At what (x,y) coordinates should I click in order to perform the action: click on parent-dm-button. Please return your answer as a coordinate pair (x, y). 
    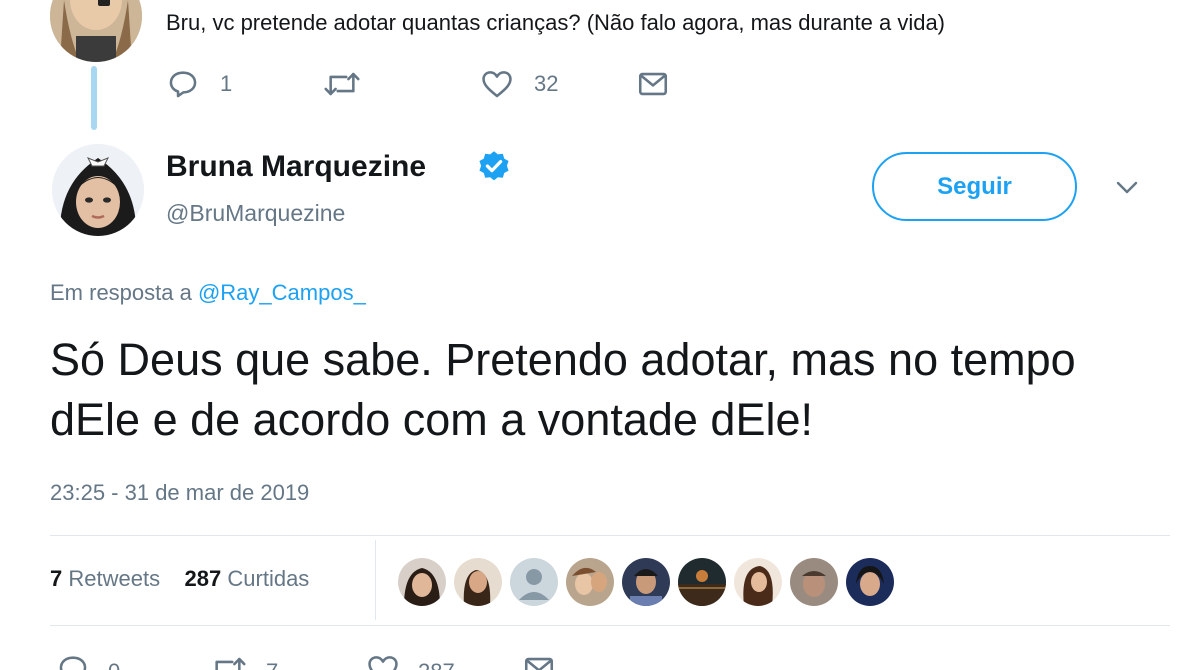
    Looking at the image, I should click on (653, 84).